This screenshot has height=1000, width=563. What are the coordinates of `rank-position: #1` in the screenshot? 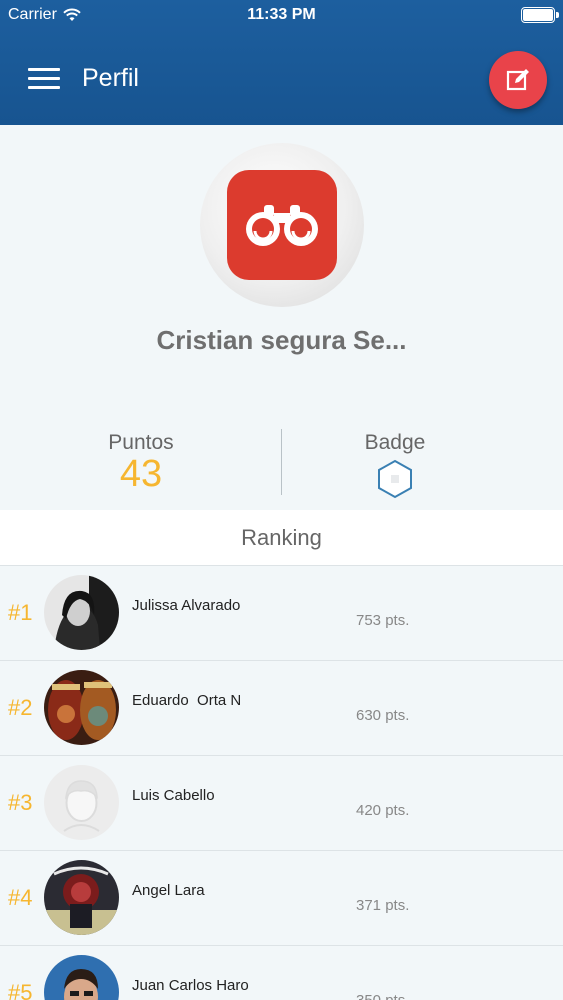 It's located at (20, 612).